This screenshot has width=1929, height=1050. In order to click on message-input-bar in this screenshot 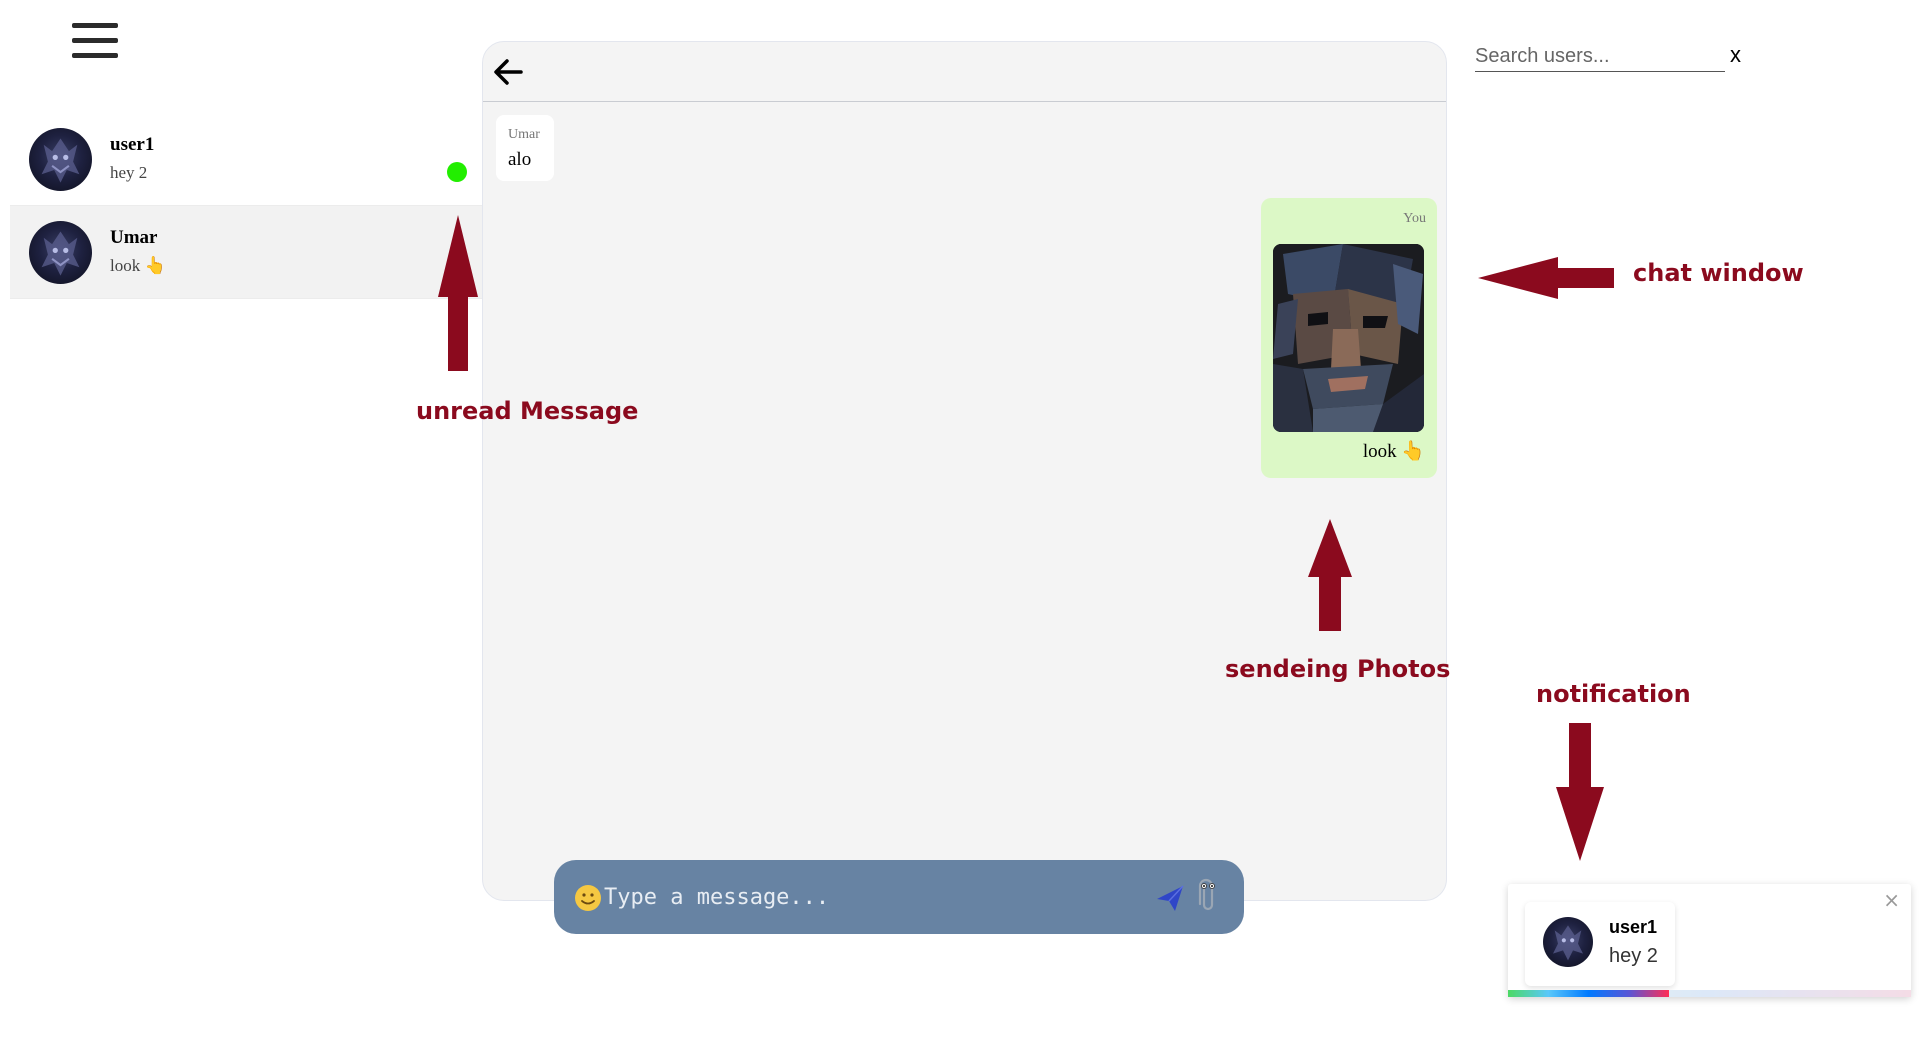, I will do `click(899, 897)`.